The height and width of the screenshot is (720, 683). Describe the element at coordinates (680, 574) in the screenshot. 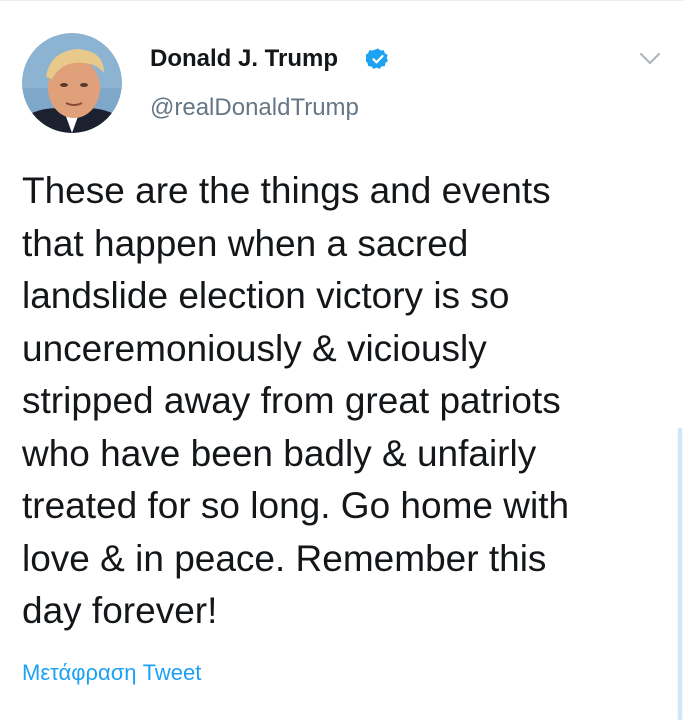

I see `scrollbar-thumb` at that location.